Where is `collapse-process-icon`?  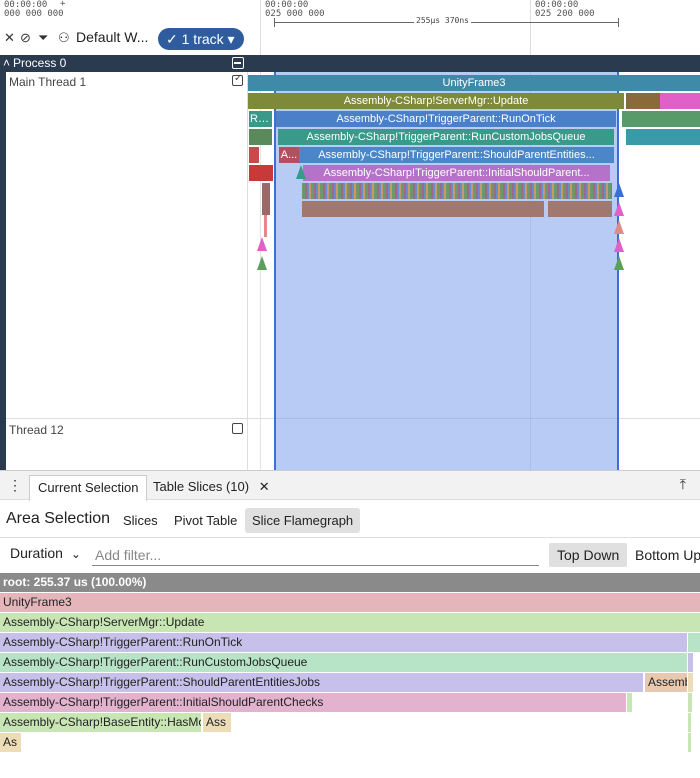
collapse-process-icon is located at coordinates (238, 63).